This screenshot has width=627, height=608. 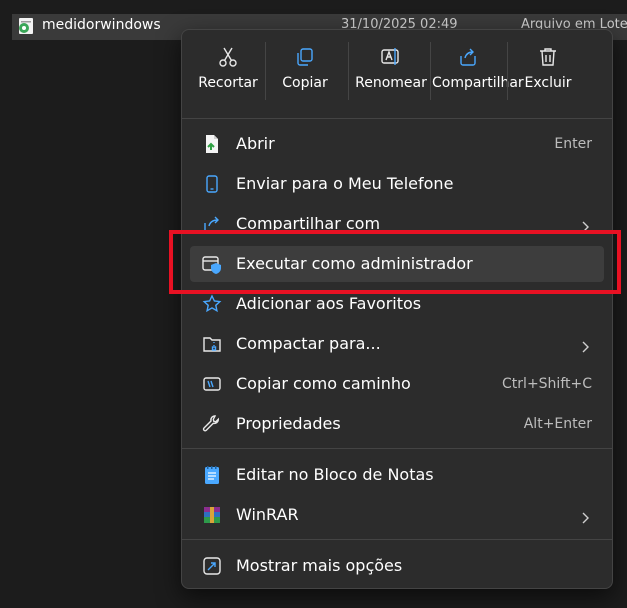 I want to click on delete-button: Excluir, so click(x=548, y=76).